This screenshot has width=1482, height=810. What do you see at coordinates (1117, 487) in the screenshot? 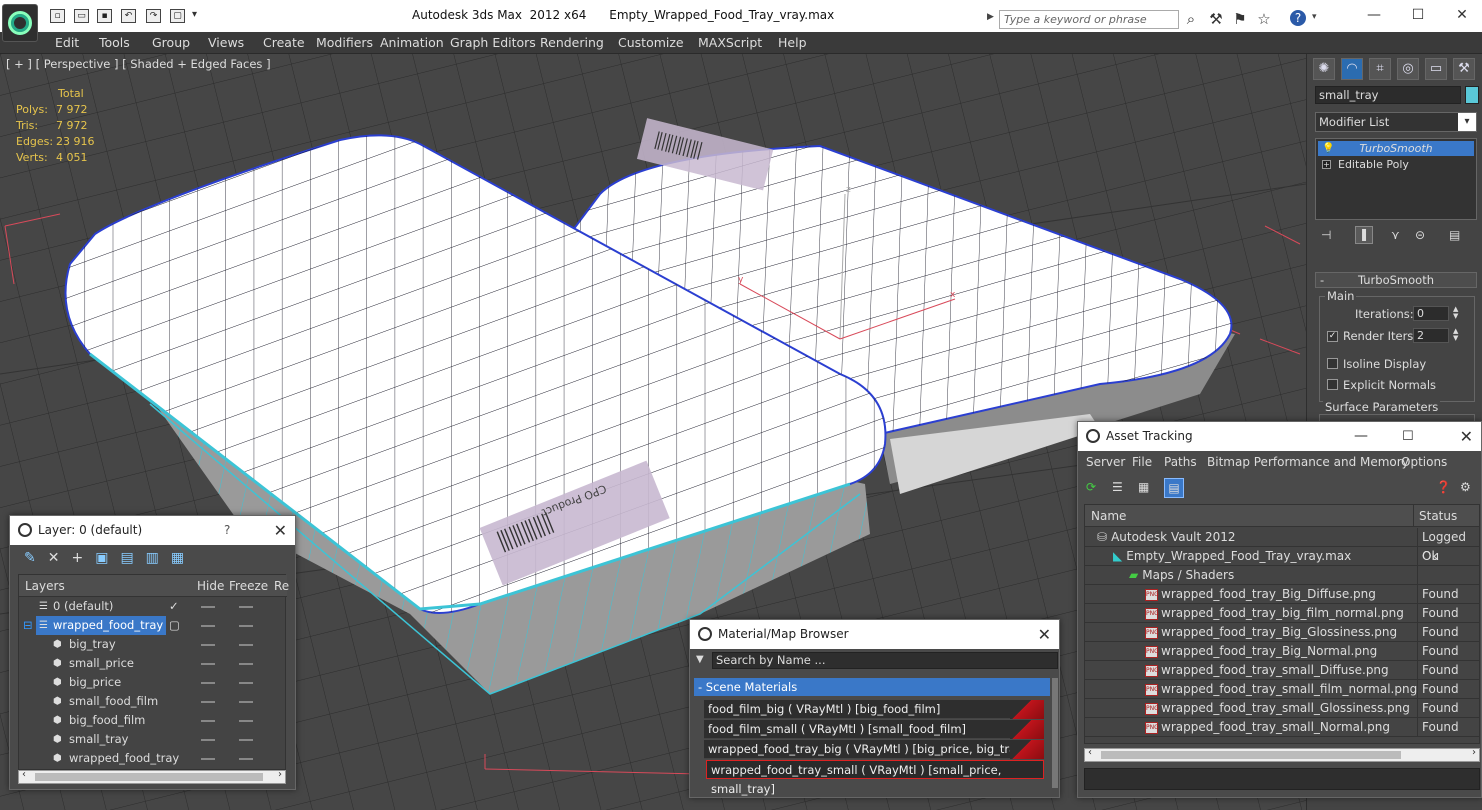
I see `list-view-icon: ☰` at bounding box center [1117, 487].